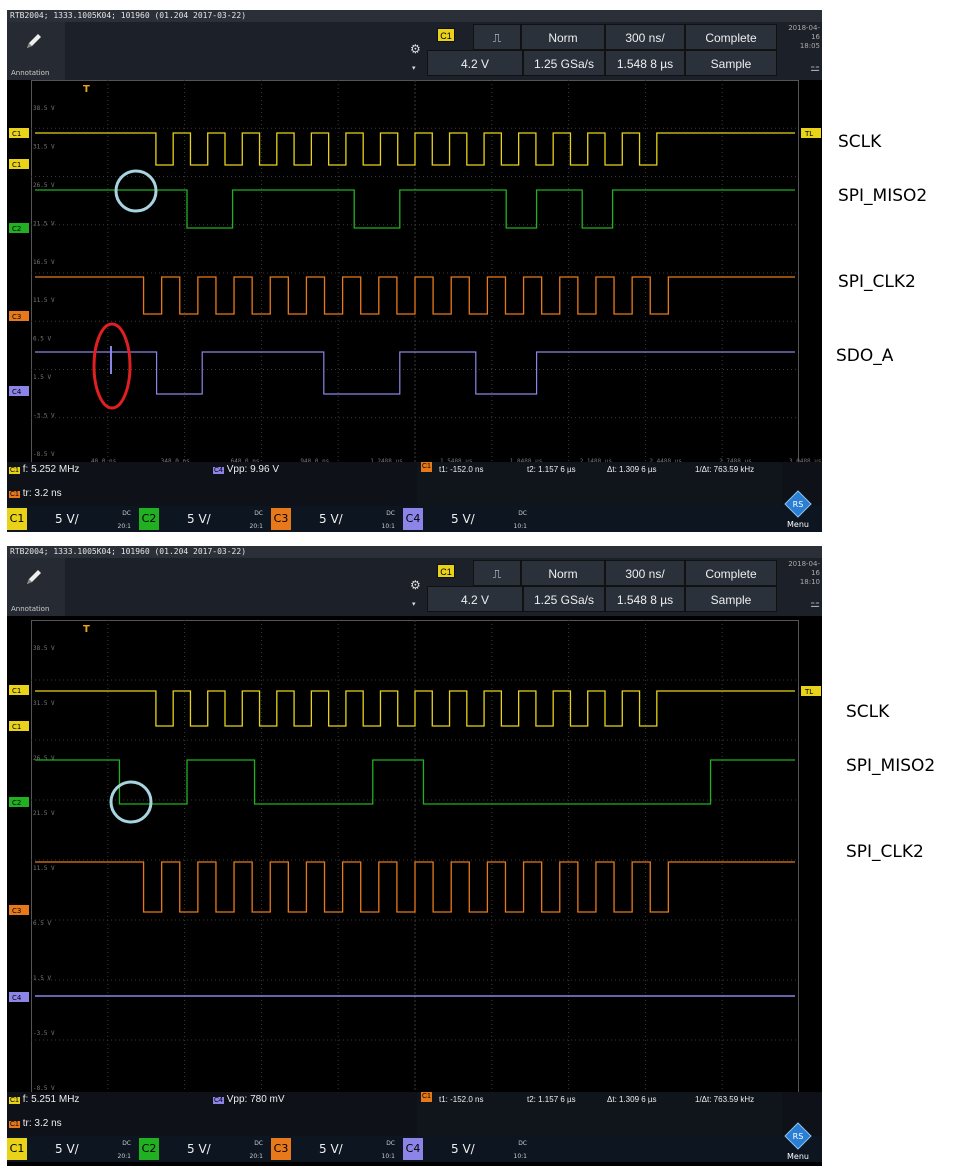  What do you see at coordinates (808, 134) in the screenshot?
I see `trigger-level-tag-label: TL` at bounding box center [808, 134].